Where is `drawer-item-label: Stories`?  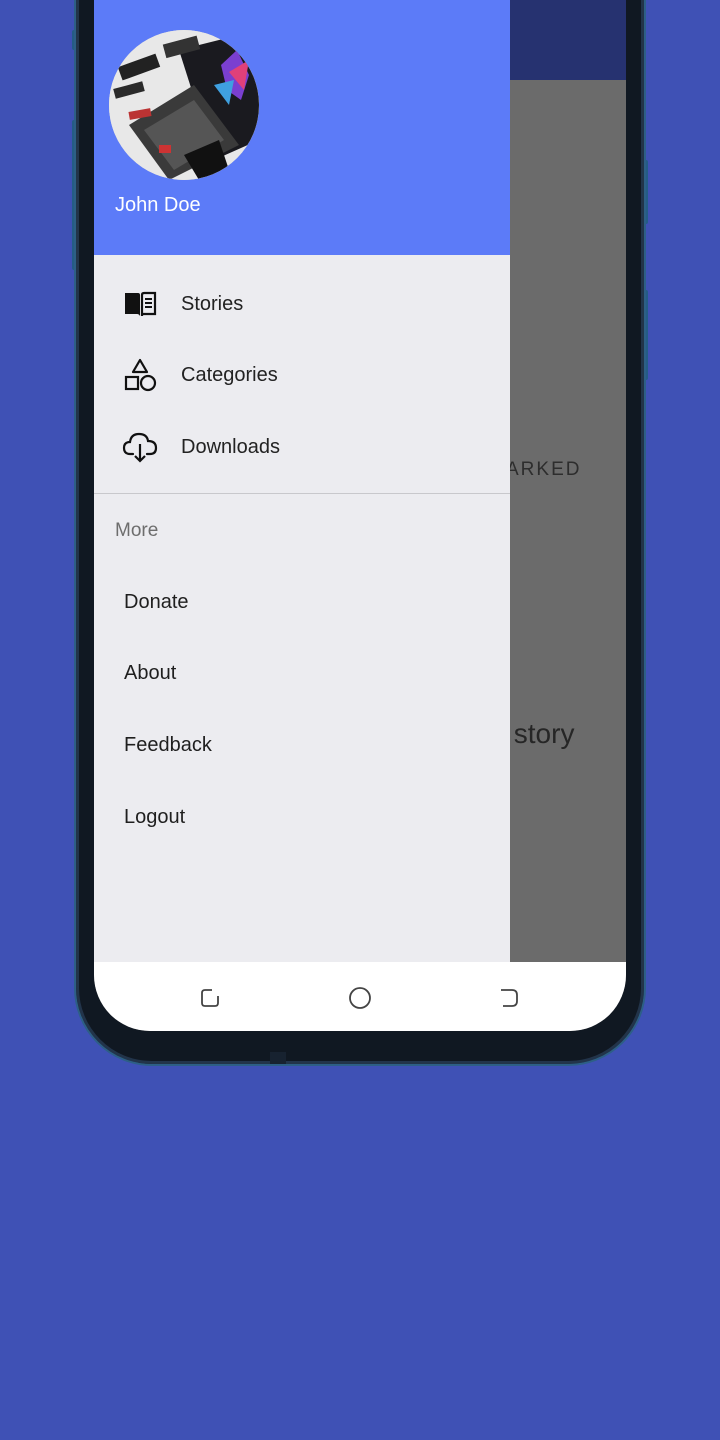 drawer-item-label: Stories is located at coordinates (212, 303).